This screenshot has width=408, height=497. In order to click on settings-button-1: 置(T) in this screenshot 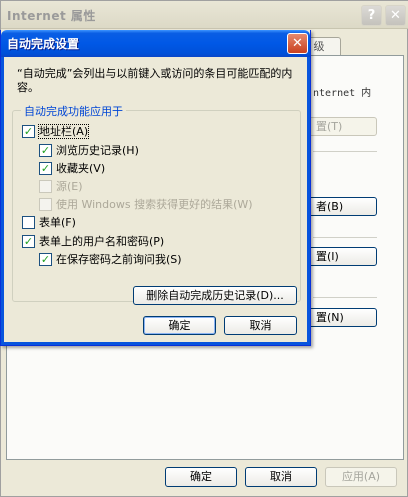, I will do `click(339, 126)`.